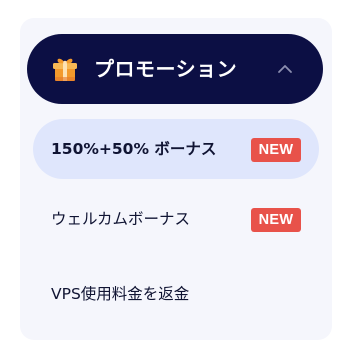 This screenshot has height=341, width=338. Describe the element at coordinates (120, 294) in the screenshot. I see `menu-item-label: VPS使用料金を返金` at that location.